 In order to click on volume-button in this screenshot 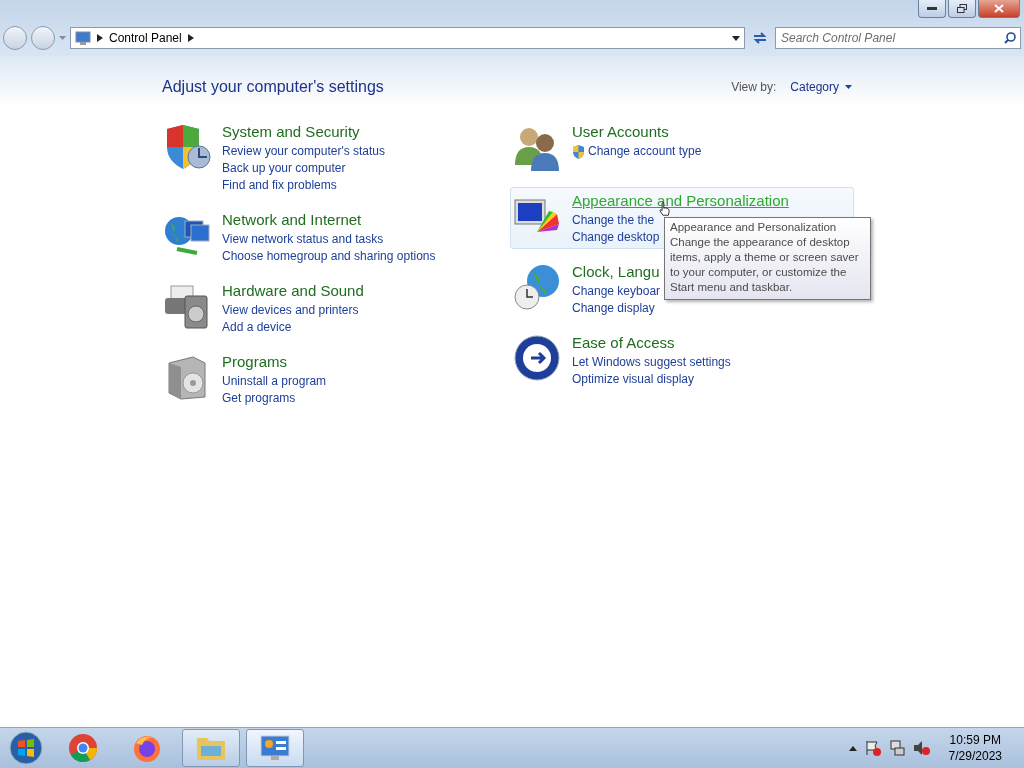, I will do `click(921, 748)`.